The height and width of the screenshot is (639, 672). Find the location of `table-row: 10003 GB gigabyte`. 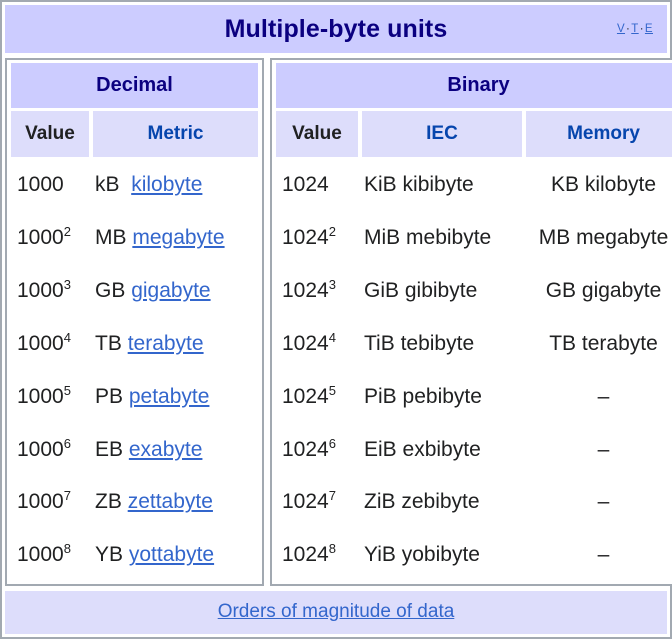

table-row: 10003 GB gigabyte is located at coordinates (134, 291).